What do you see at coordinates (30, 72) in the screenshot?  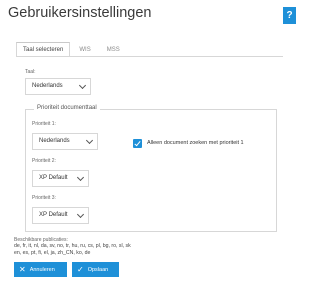 I see `language-label: Taal:` at bounding box center [30, 72].